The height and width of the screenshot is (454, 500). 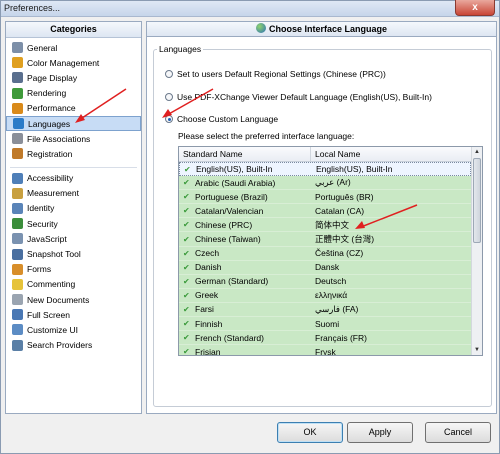 I want to click on language-standard-cell: ✔ Farsi, so click(x=245, y=309).